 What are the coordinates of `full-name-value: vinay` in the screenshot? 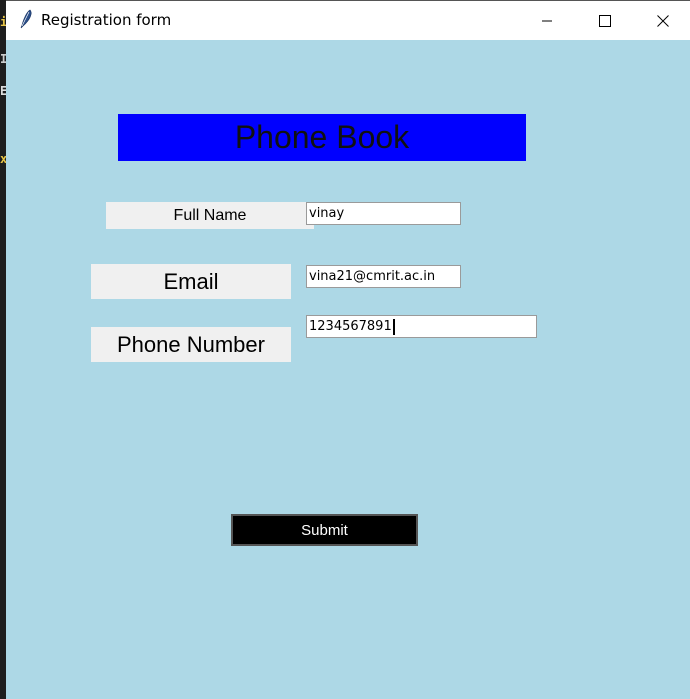 It's located at (327, 213).